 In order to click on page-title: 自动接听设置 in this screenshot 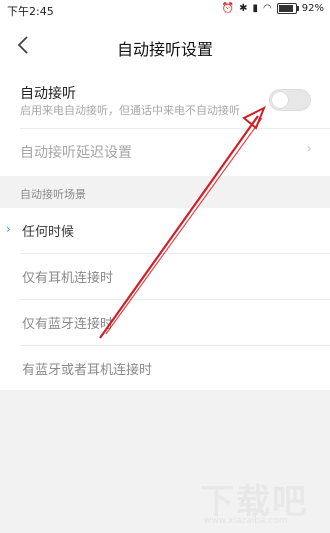, I will do `click(164, 49)`.